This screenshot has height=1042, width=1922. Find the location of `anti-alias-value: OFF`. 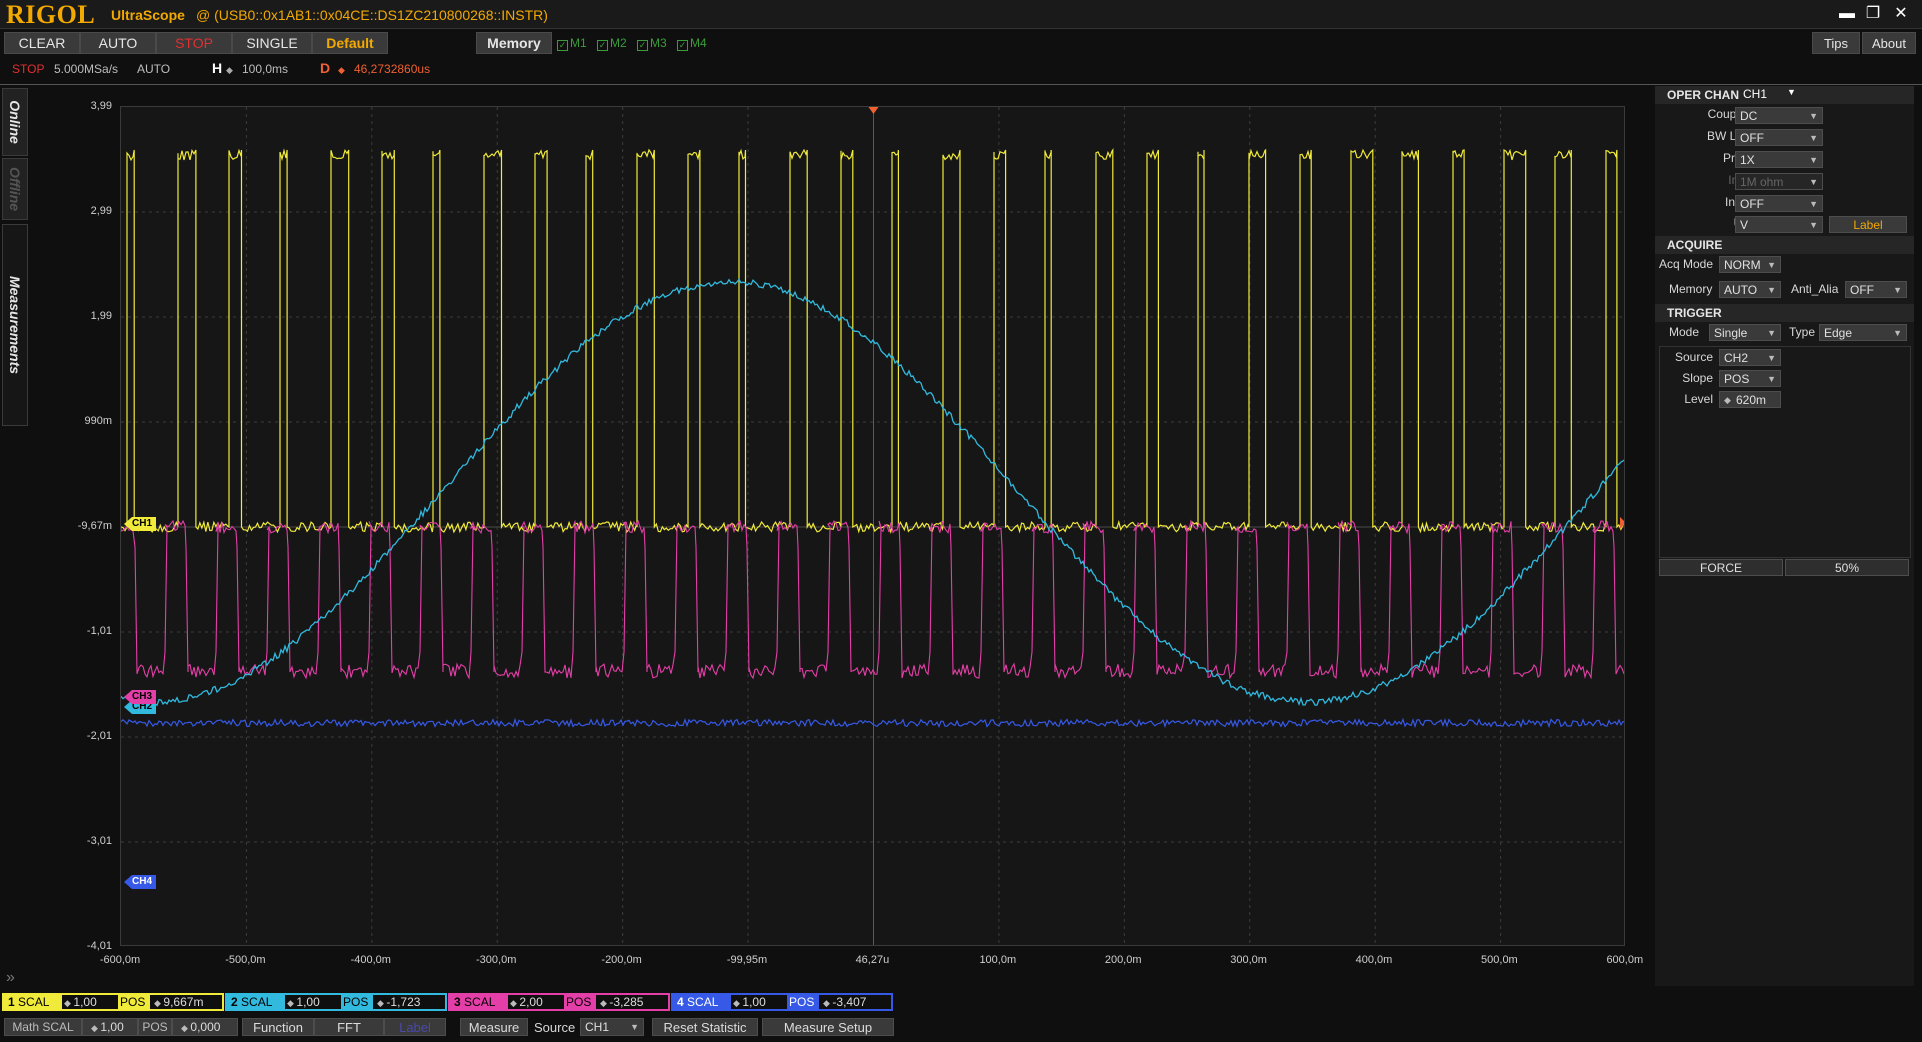

anti-alias-value: OFF is located at coordinates (1862, 290).